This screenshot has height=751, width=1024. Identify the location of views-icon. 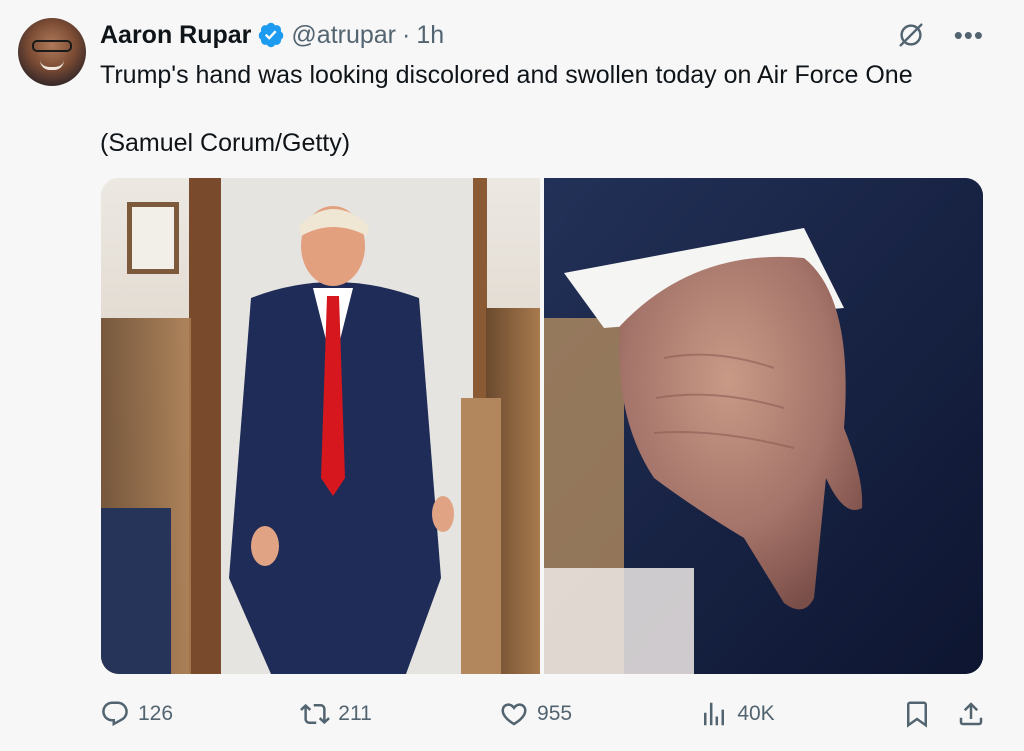
(714, 714).